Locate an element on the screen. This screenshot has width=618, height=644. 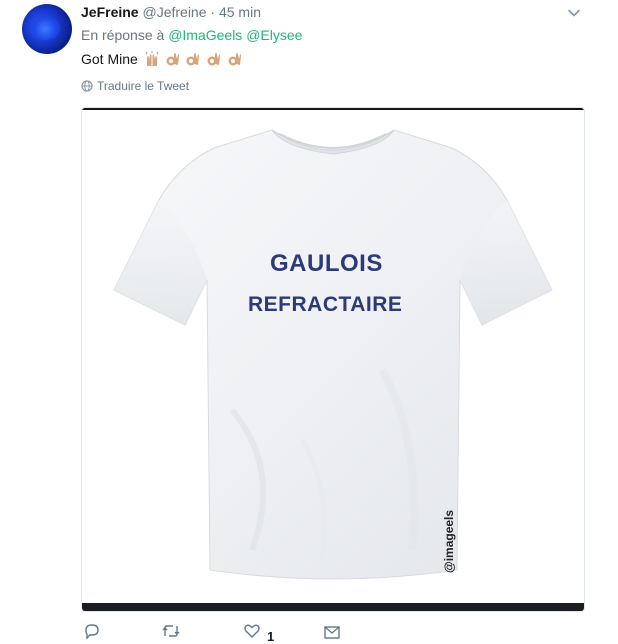
shirt-print-line2: REFRACTAIRE is located at coordinates (325, 304).